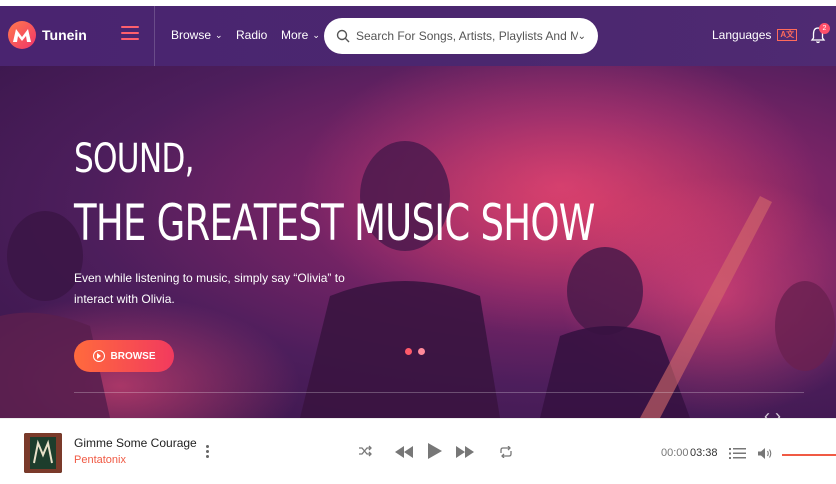 The width and height of the screenshot is (836, 484). I want to click on search-bar: ⌄, so click(461, 36).